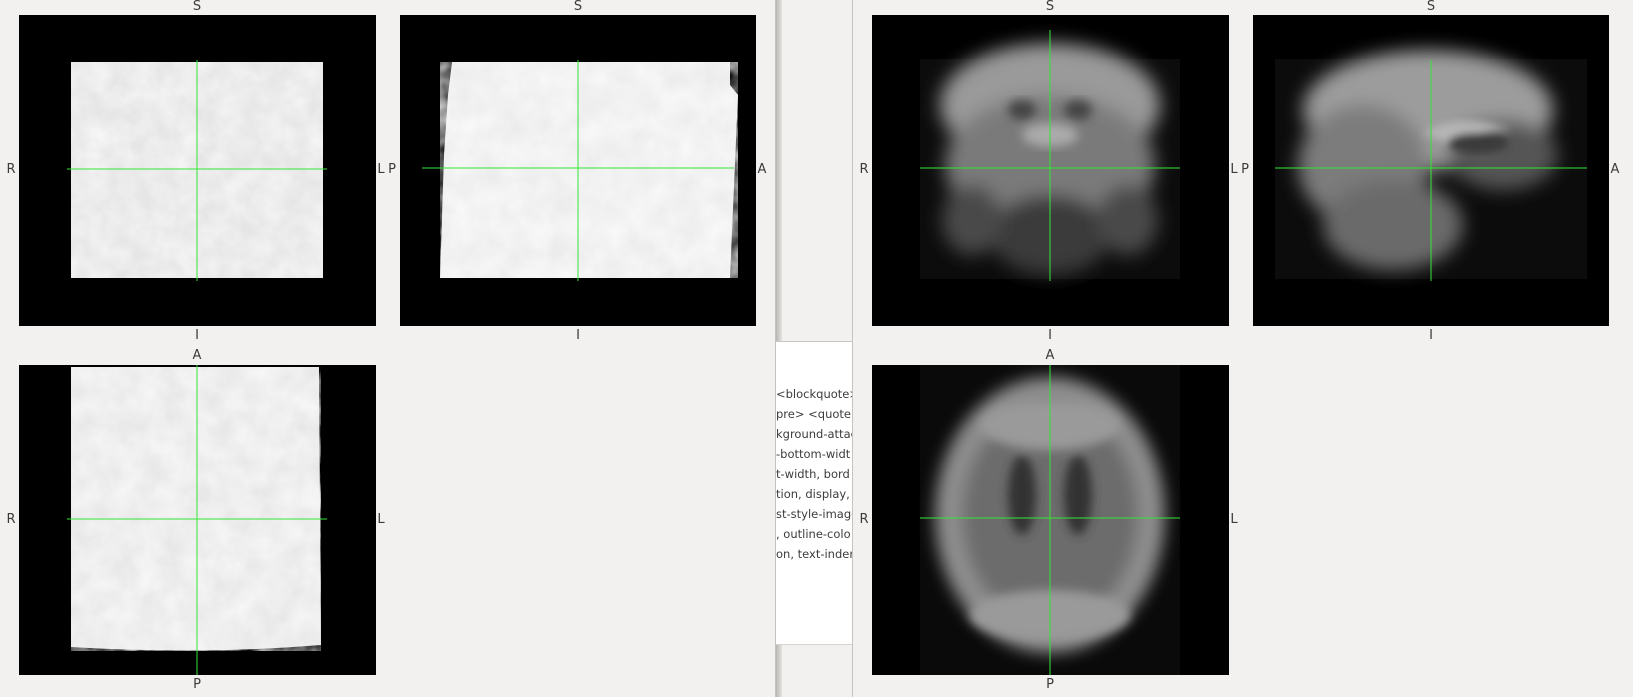 Image resolution: width=1633 pixels, height=697 pixels. I want to click on axial-view-right, so click(1050, 520).